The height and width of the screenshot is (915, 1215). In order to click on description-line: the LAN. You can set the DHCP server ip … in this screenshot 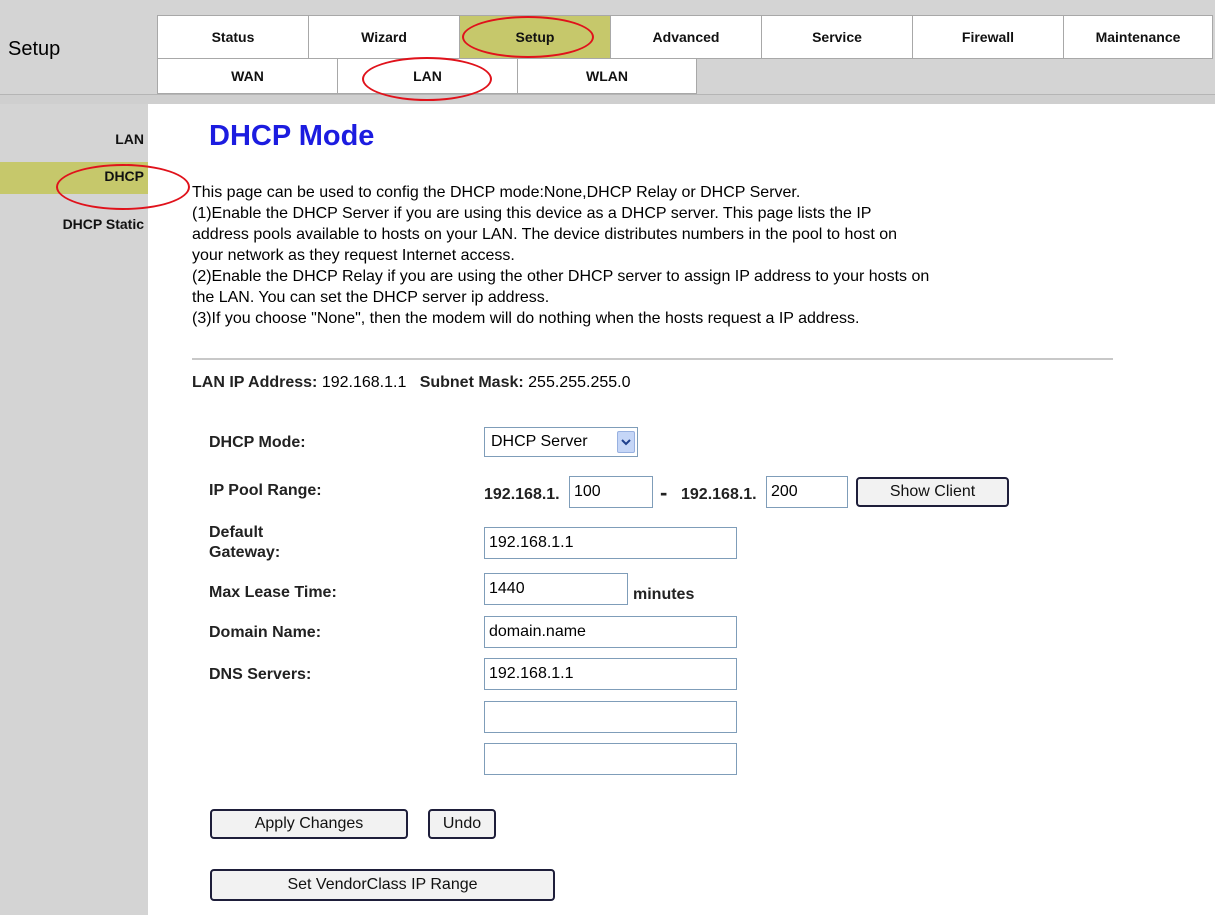, I will do `click(371, 297)`.